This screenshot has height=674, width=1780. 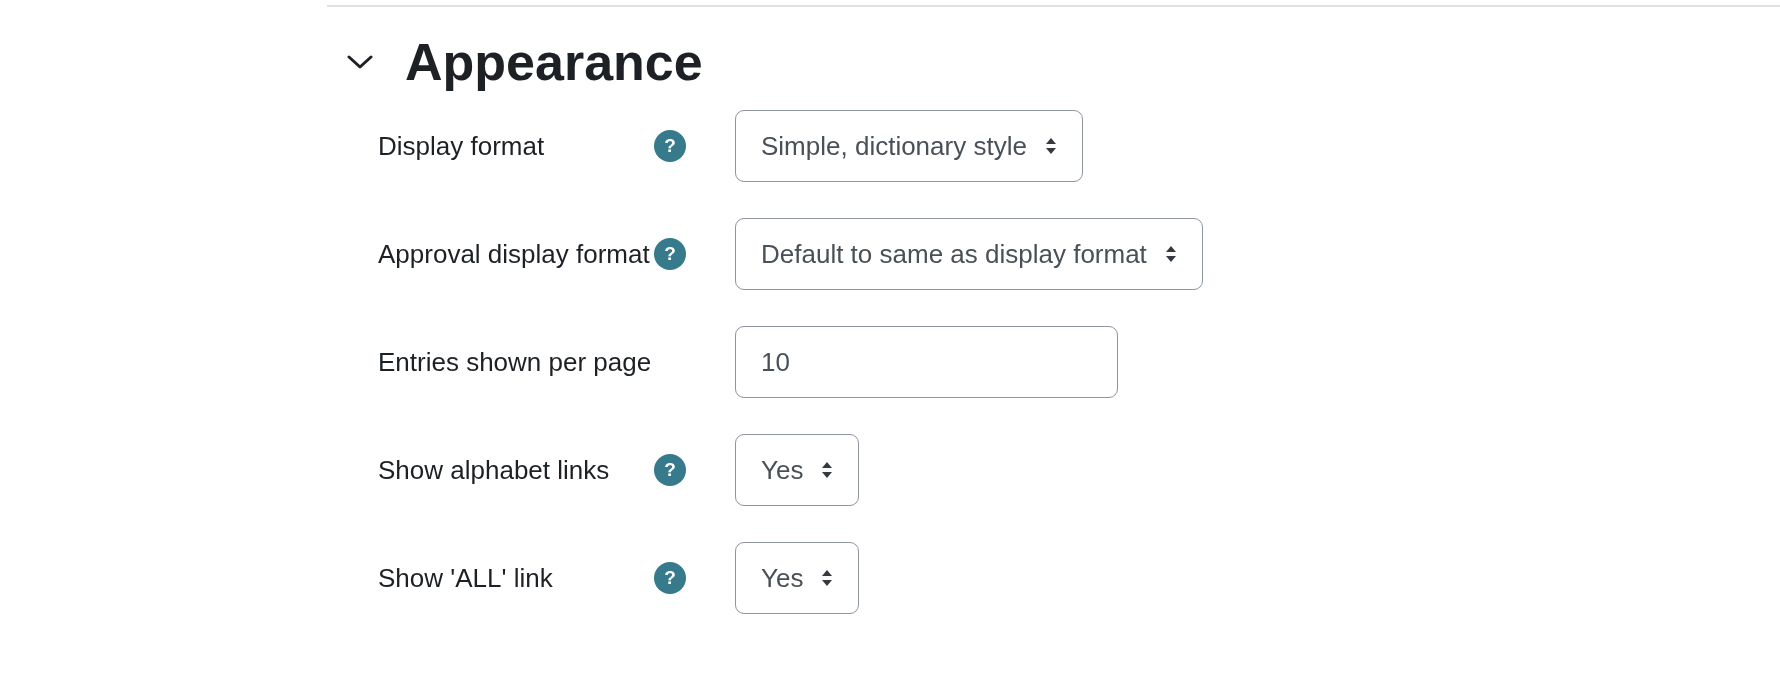 What do you see at coordinates (514, 254) in the screenshot?
I see `field-label: Approval display format` at bounding box center [514, 254].